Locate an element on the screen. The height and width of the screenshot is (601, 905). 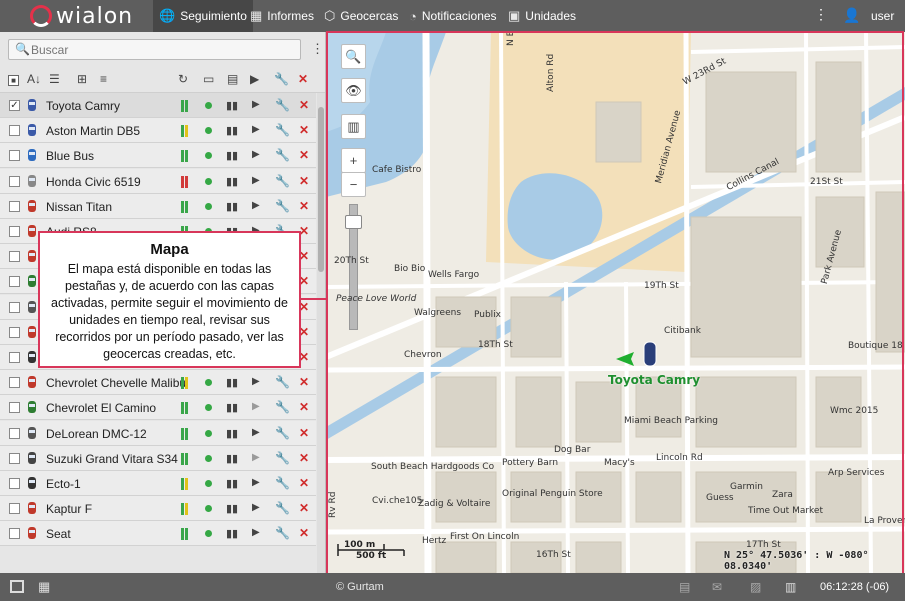
properties-column-icon: 🔧 is located at coordinates (281, 79).